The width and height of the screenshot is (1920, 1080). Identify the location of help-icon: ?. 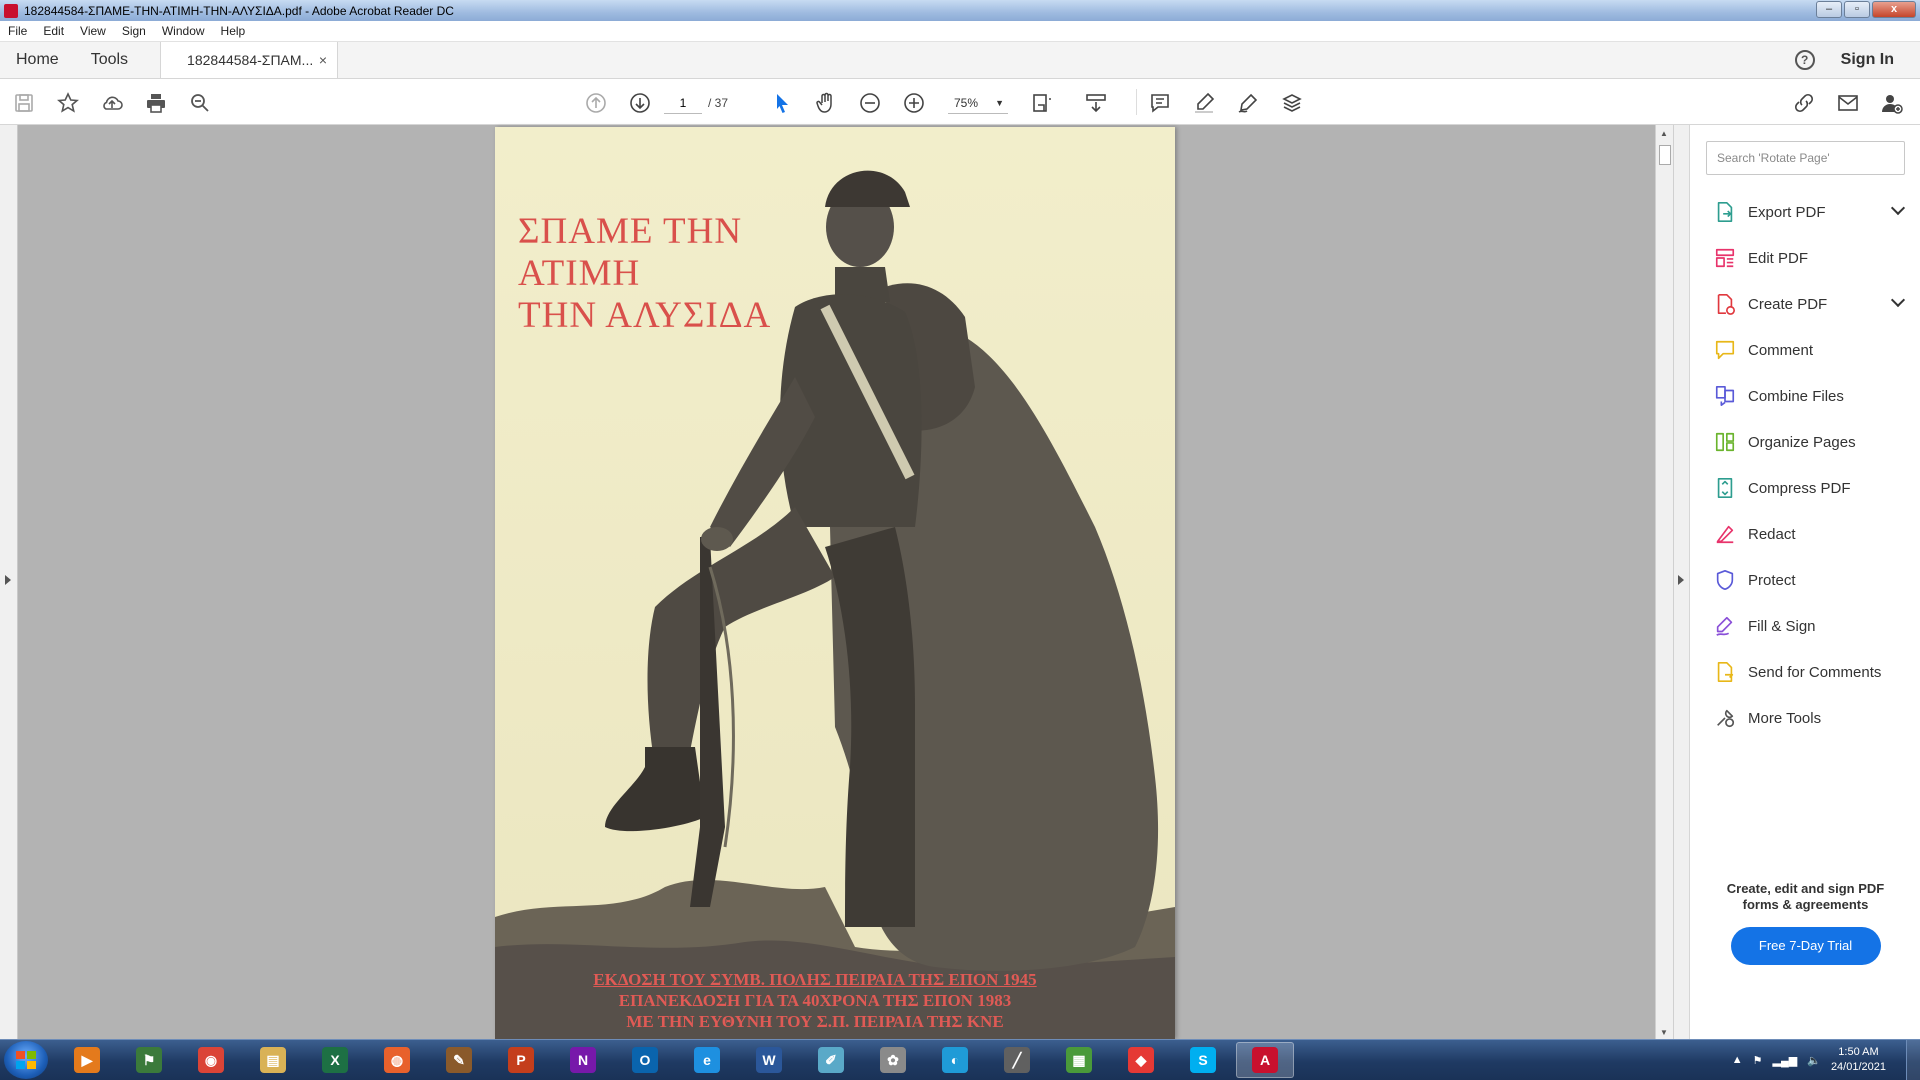
(1804, 60).